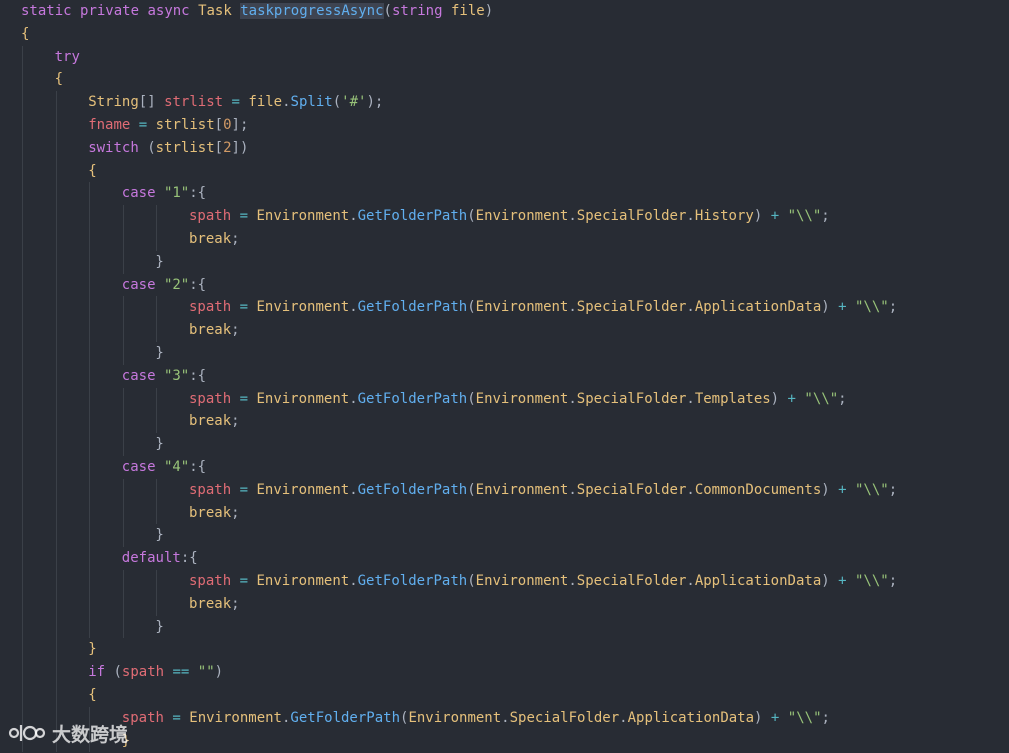  I want to click on code-token: {, so click(59, 79).